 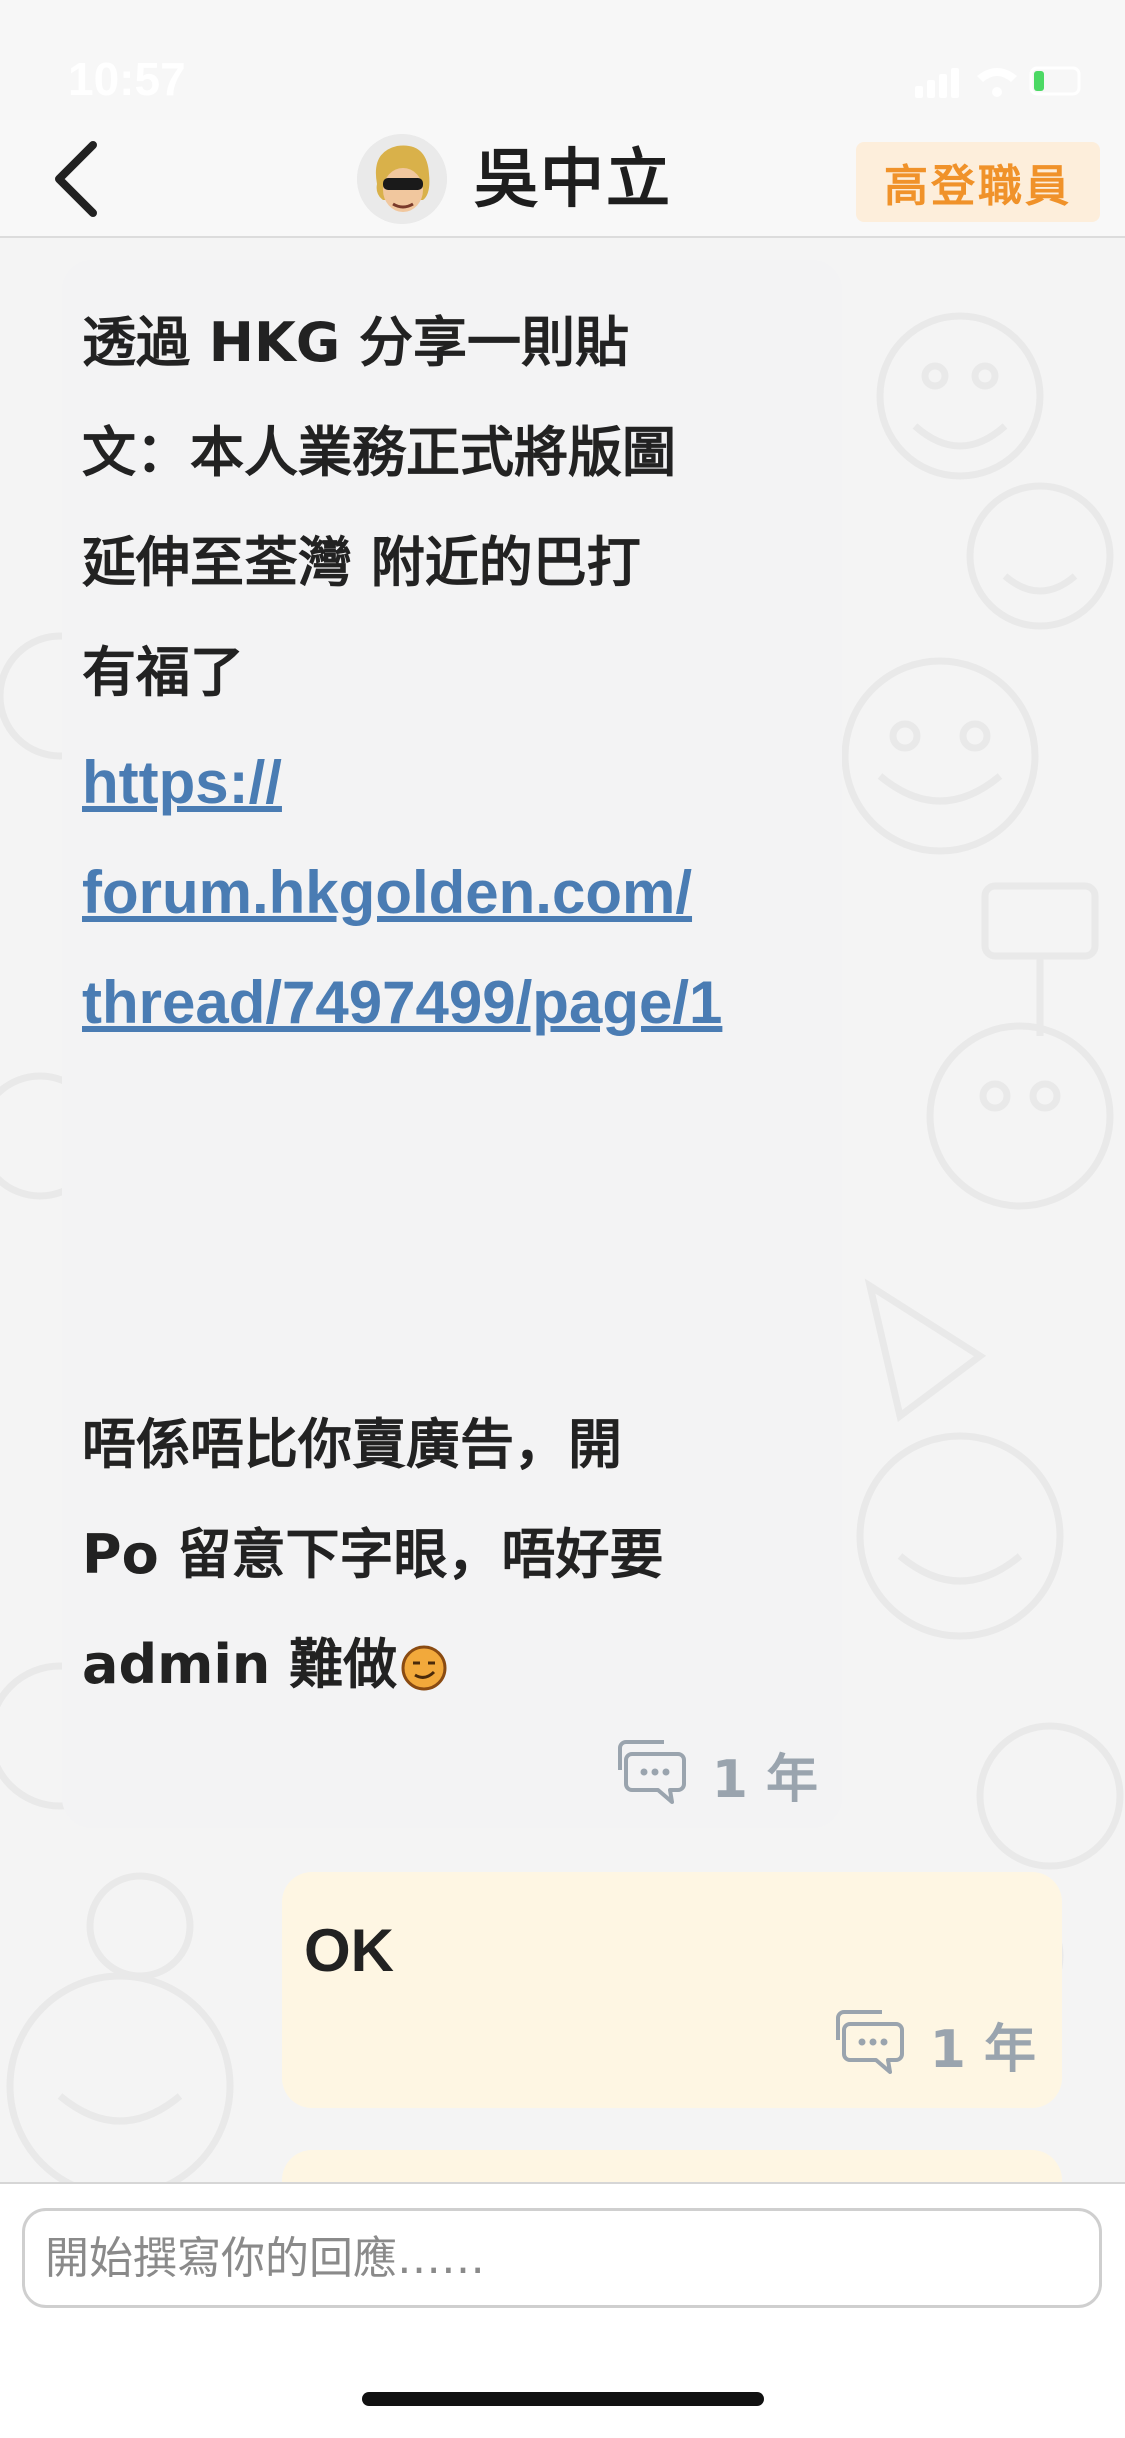 What do you see at coordinates (562, 2258) in the screenshot?
I see `reply-input` at bounding box center [562, 2258].